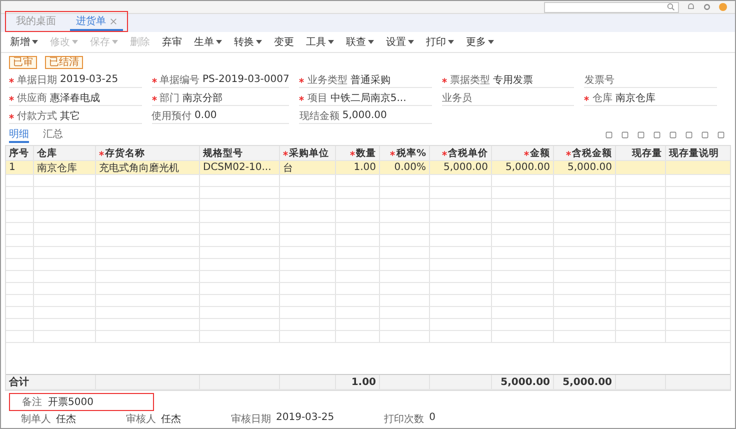  I want to click on sub-tab: 明细, so click(19, 135).